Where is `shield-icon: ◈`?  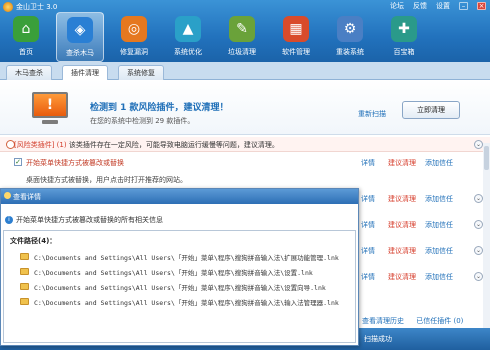
shield-icon: ◈ is located at coordinates (80, 30).